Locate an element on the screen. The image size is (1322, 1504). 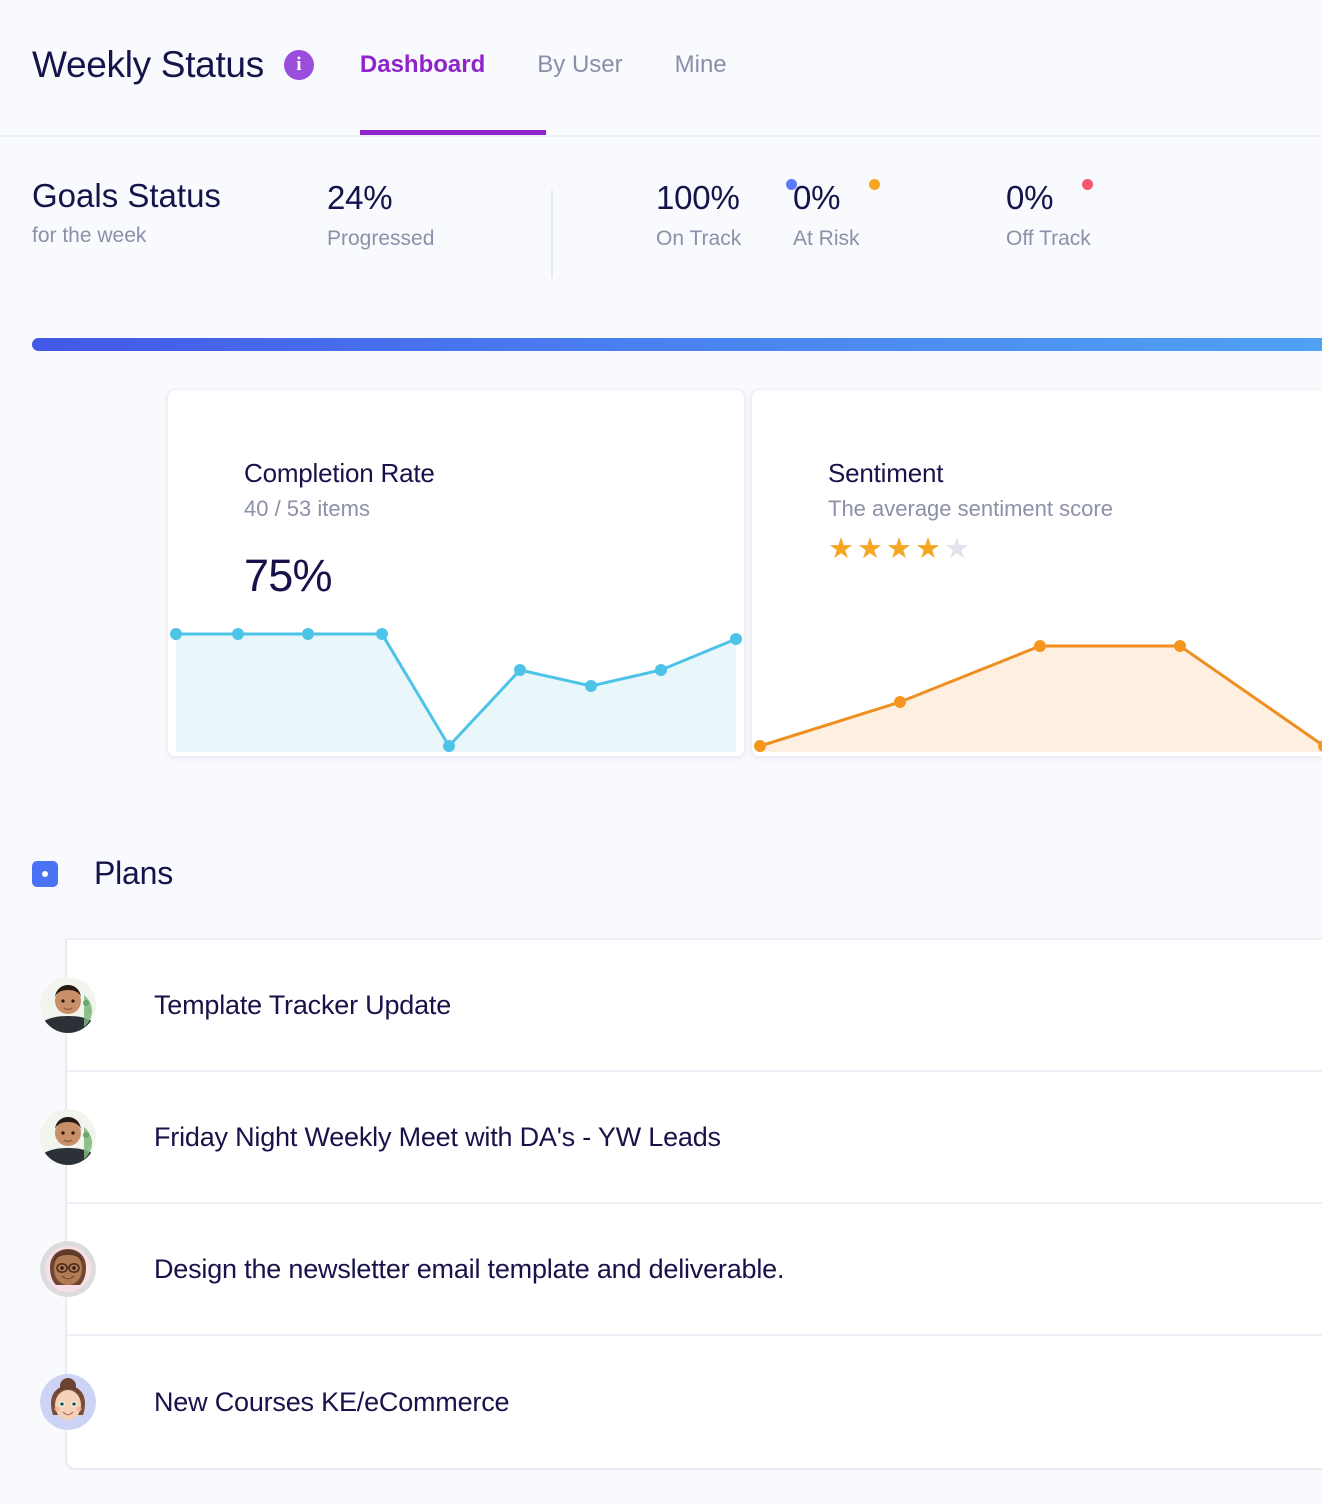
metric-on-track: 100% On Track is located at coordinates (675, 214).